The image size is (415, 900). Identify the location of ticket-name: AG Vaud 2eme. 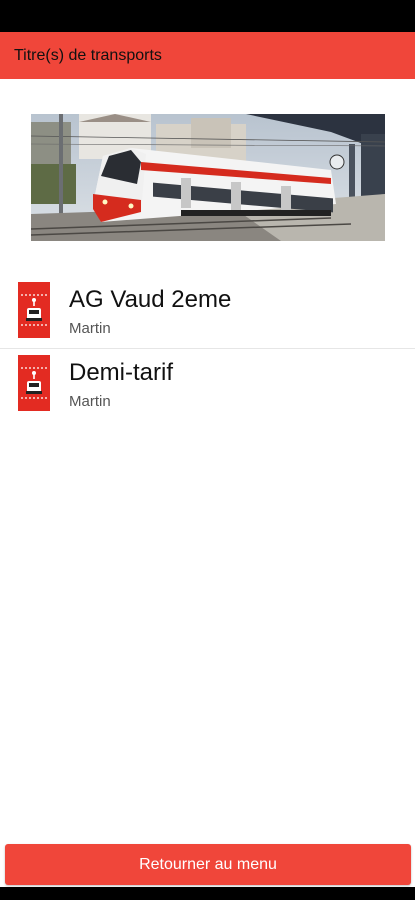
(150, 299).